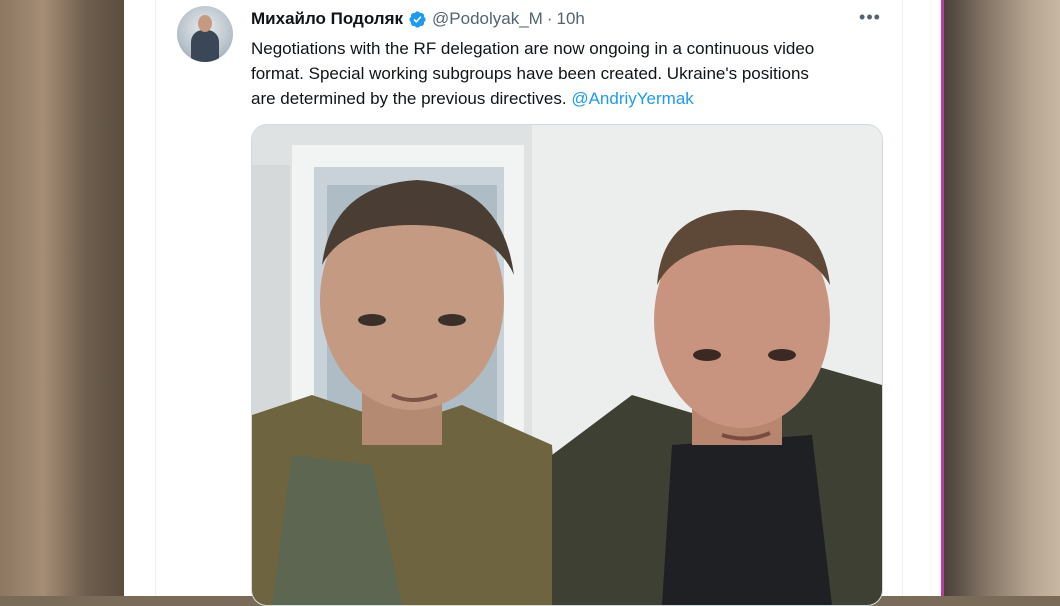  What do you see at coordinates (632, 98) in the screenshot?
I see `mention-link: @AndriyYermak` at bounding box center [632, 98].